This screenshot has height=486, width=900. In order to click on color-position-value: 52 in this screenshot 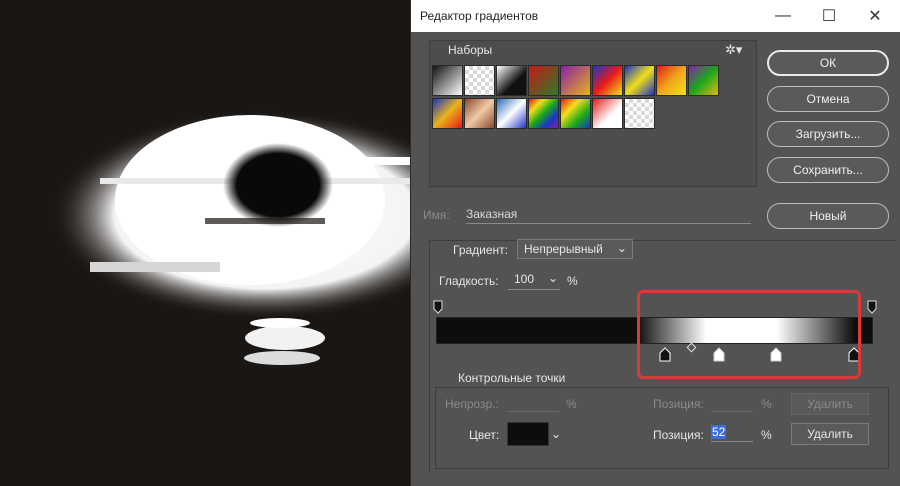, I will do `click(719, 432)`.